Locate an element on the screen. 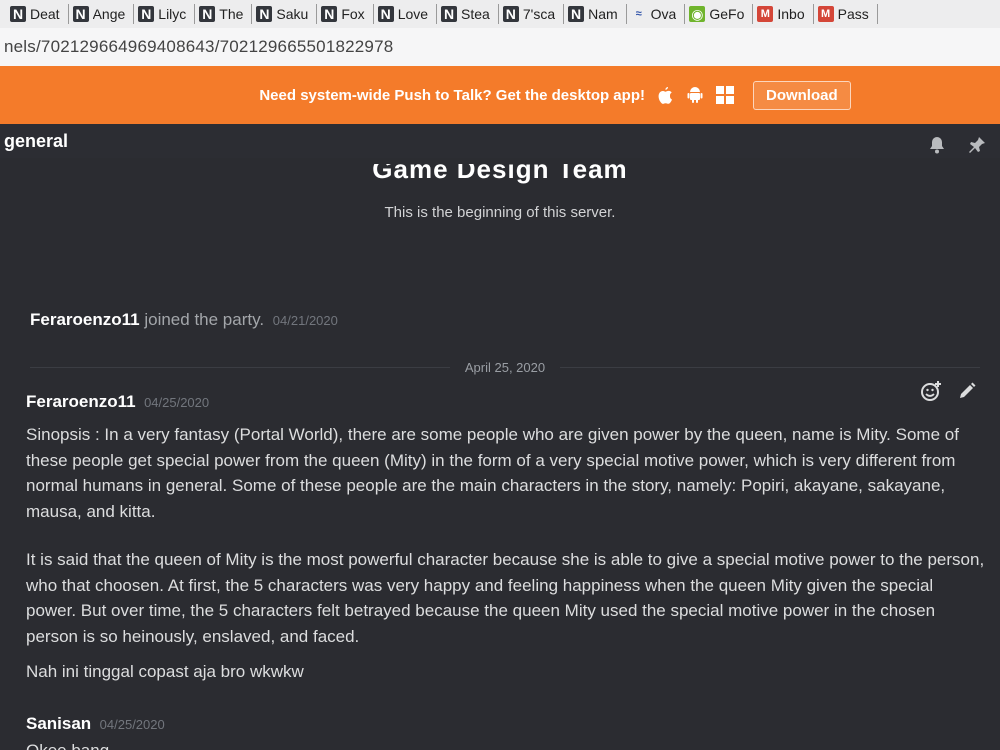 The height and width of the screenshot is (750, 1000). message-header: Feraroenzo11 04/25/2020 is located at coordinates (117, 402).